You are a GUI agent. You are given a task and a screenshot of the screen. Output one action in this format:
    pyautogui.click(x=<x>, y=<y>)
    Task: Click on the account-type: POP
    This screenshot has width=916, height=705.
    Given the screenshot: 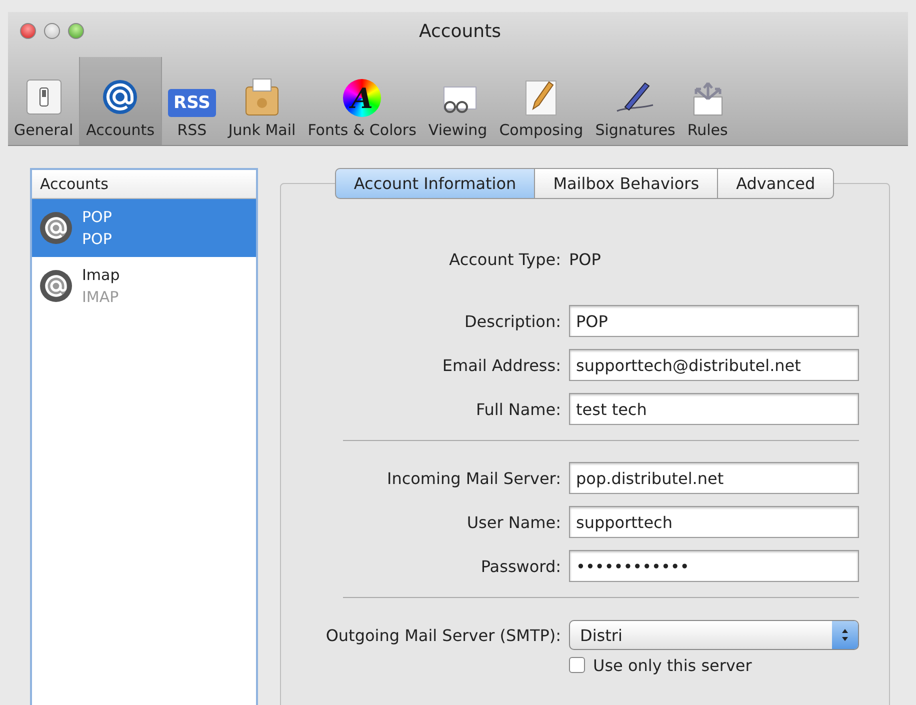 What is the action you would take?
    pyautogui.click(x=97, y=239)
    